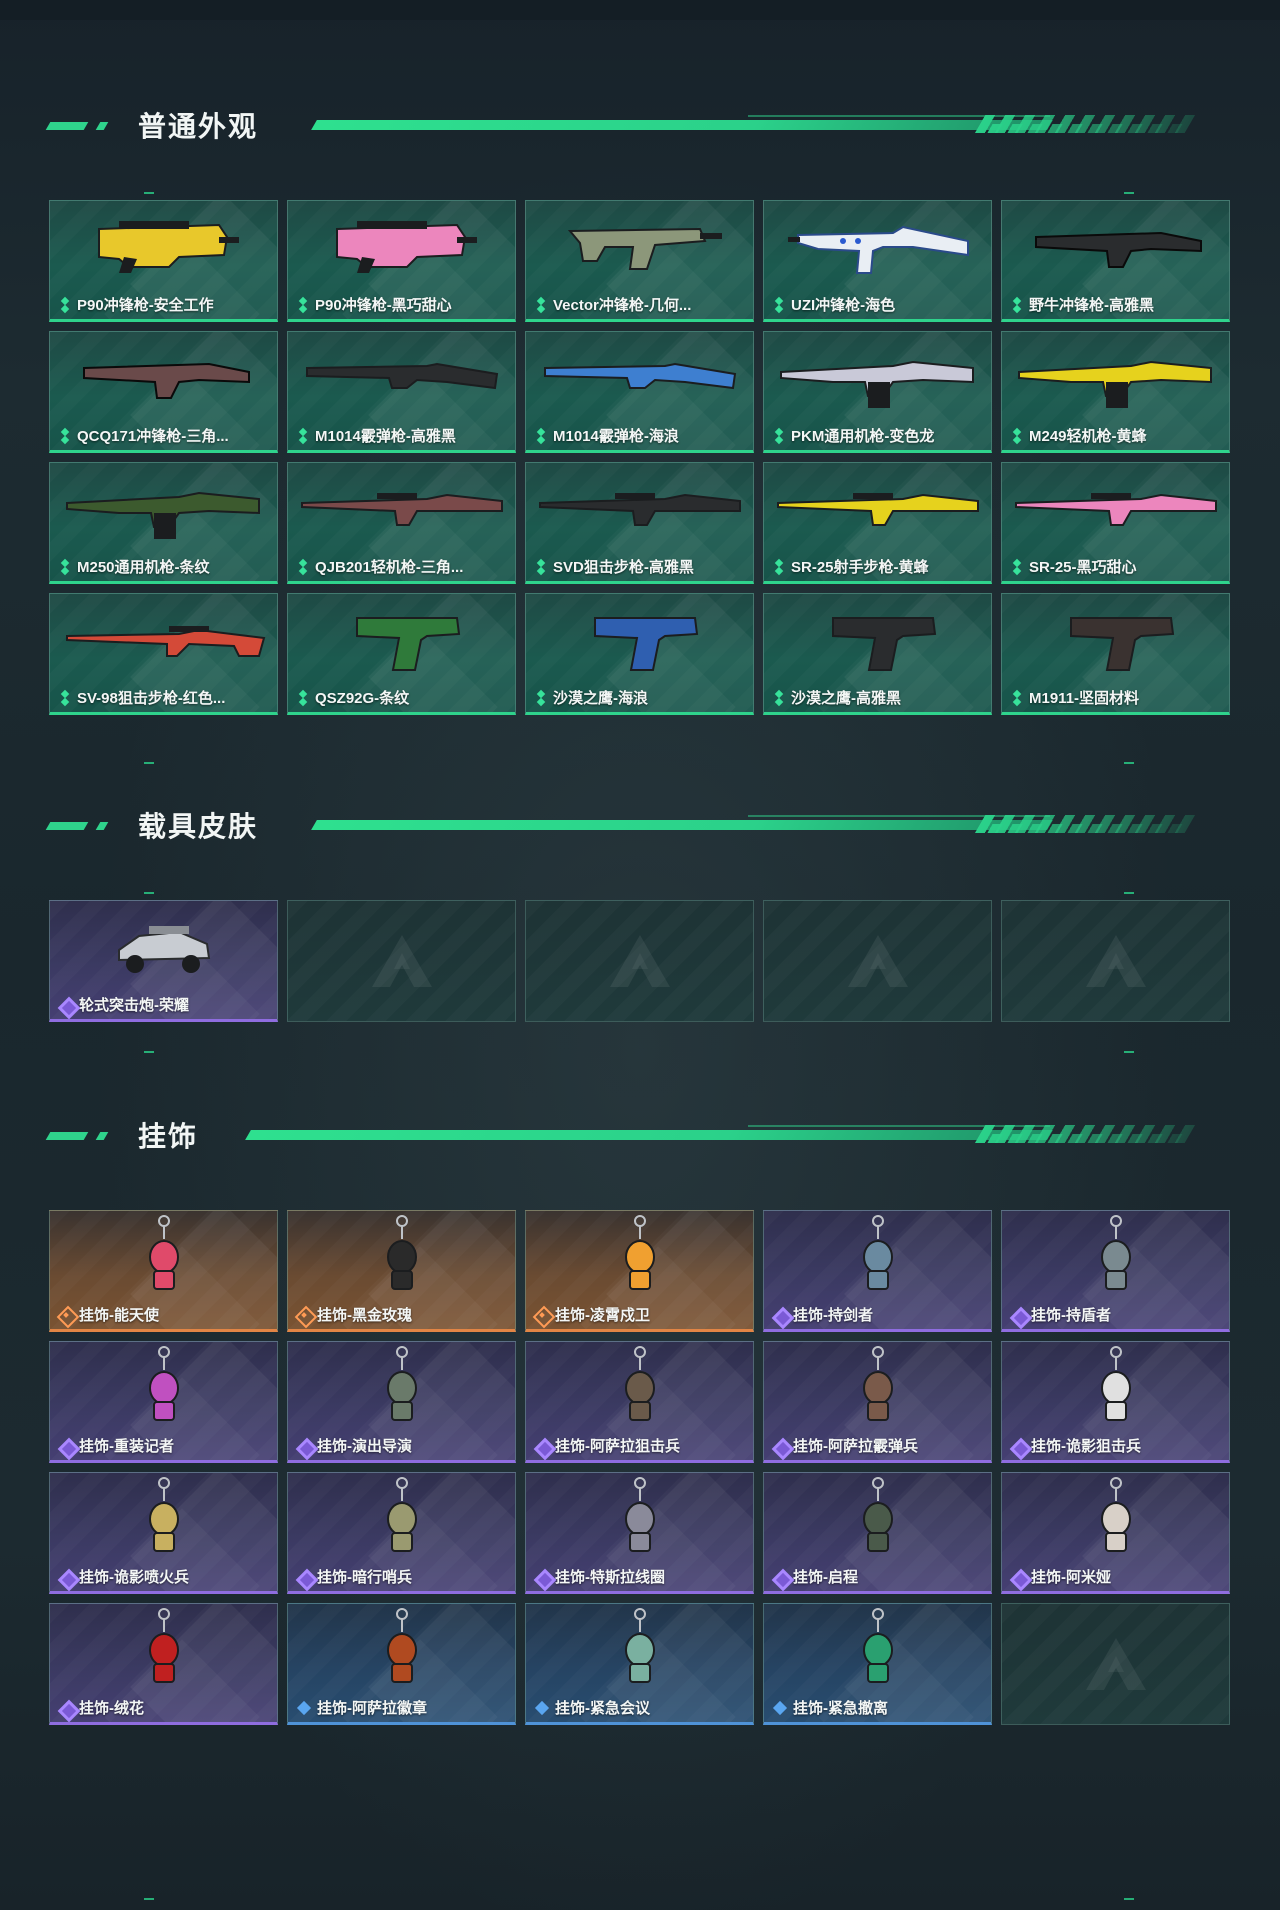  Describe the element at coordinates (780, 1708) in the screenshot. I see `blue-rarity-icon` at that location.